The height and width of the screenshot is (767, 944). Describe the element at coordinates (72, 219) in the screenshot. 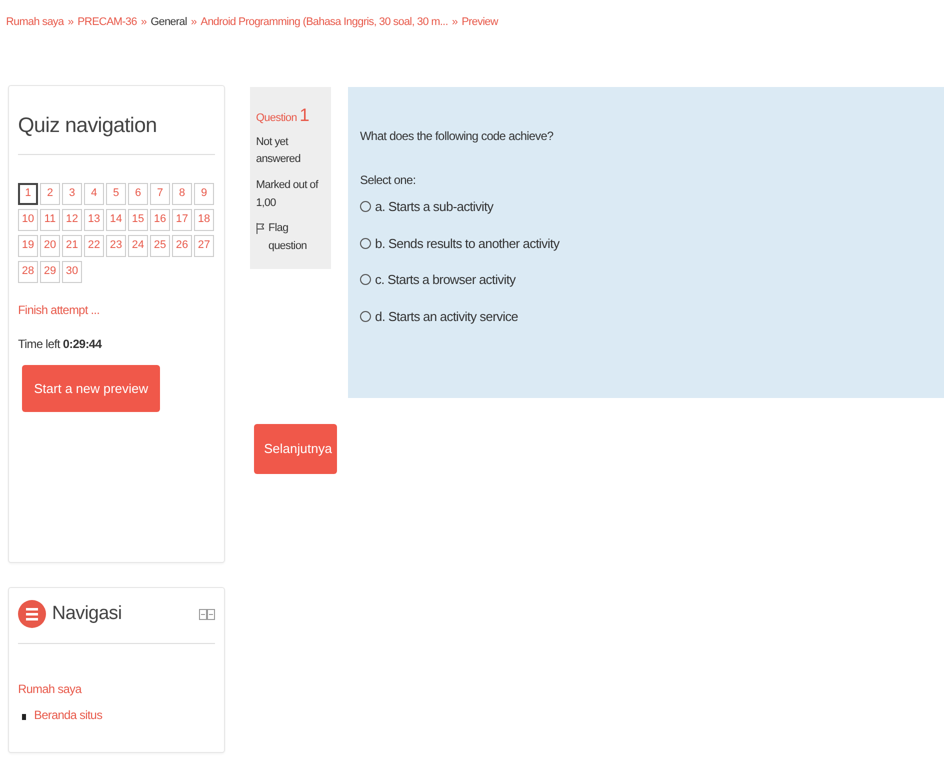

I see `question-number-button: 12` at that location.